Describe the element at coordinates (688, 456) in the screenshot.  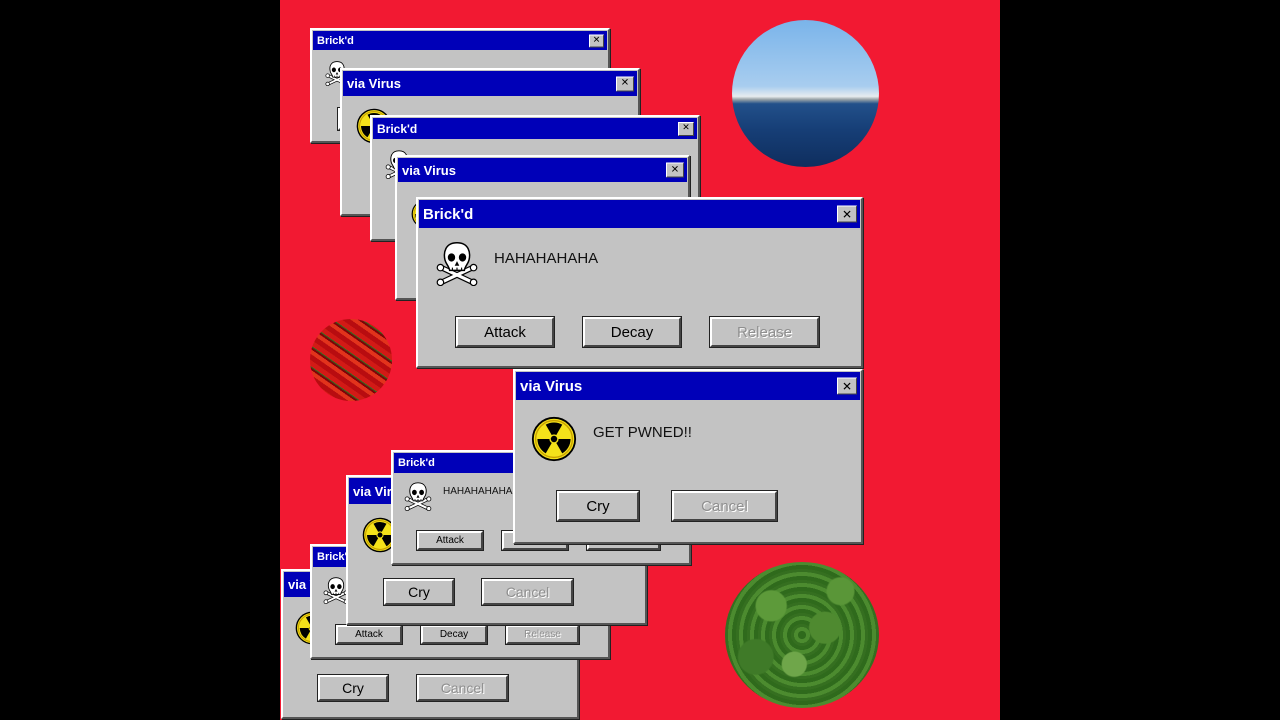
I see `dialog-virus-main: via Virus ✕ GET PWNED!! Cry Cancel` at that location.